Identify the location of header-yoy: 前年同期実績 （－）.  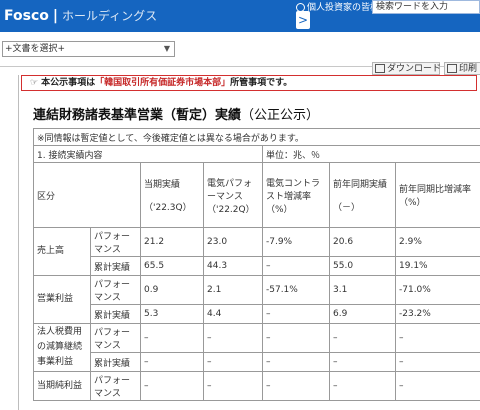
(362, 195).